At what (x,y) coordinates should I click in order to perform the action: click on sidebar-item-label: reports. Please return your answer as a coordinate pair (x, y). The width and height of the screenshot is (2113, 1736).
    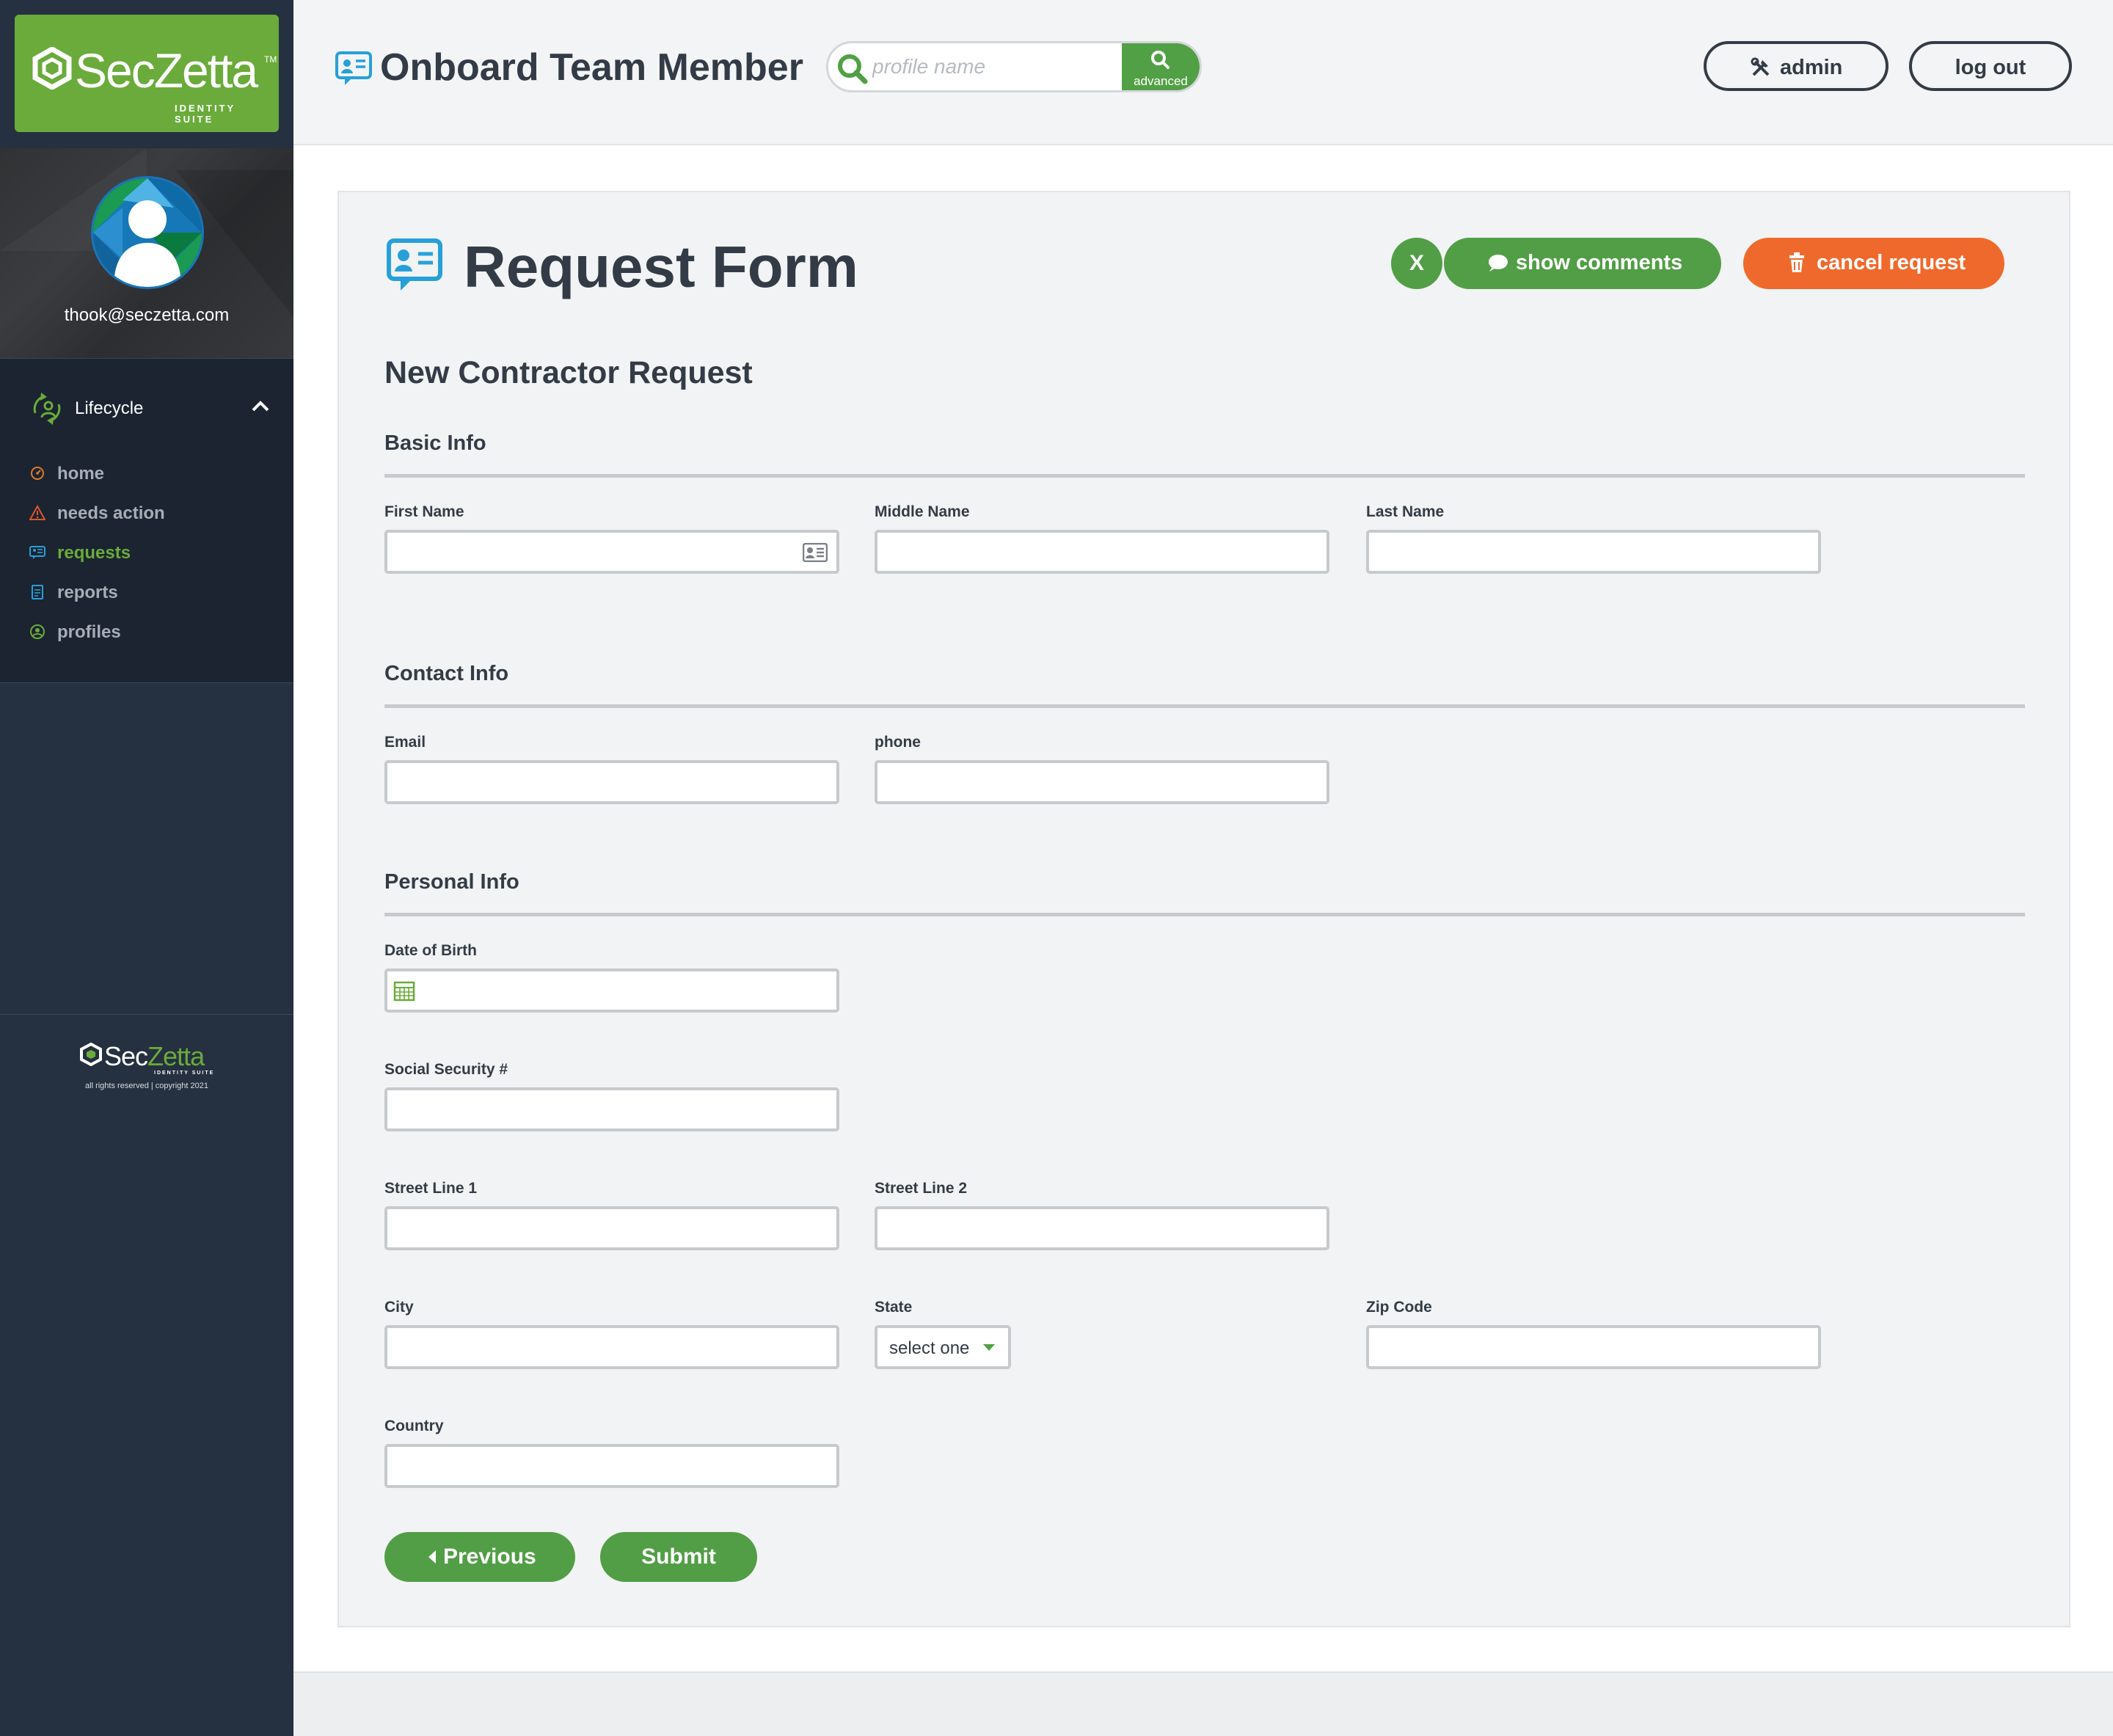
    Looking at the image, I should click on (87, 592).